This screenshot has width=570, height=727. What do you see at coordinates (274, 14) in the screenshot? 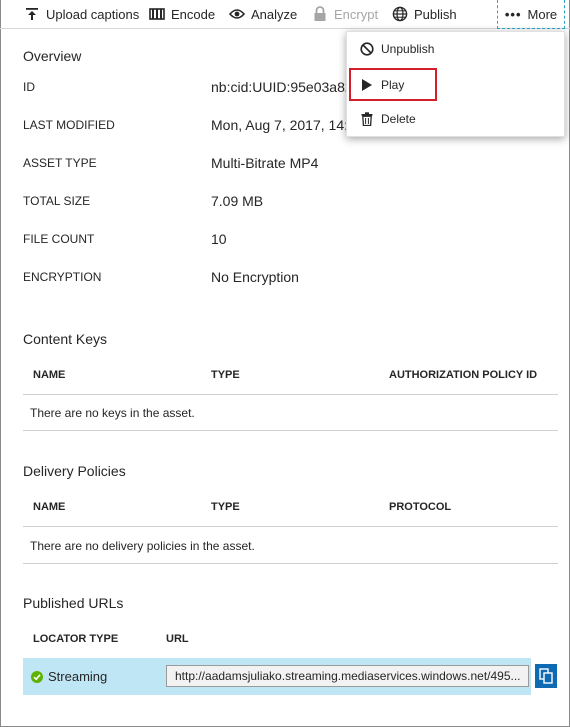
I see `analyze-label: Analyze` at bounding box center [274, 14].